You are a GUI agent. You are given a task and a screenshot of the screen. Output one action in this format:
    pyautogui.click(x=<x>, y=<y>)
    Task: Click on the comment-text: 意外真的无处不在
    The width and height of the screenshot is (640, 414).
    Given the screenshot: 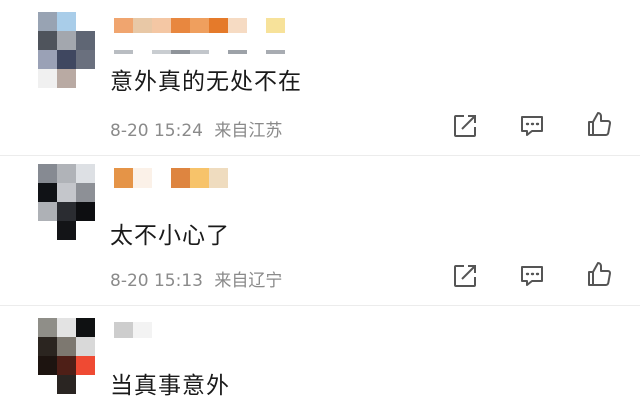 What is the action you would take?
    pyautogui.click(x=206, y=82)
    